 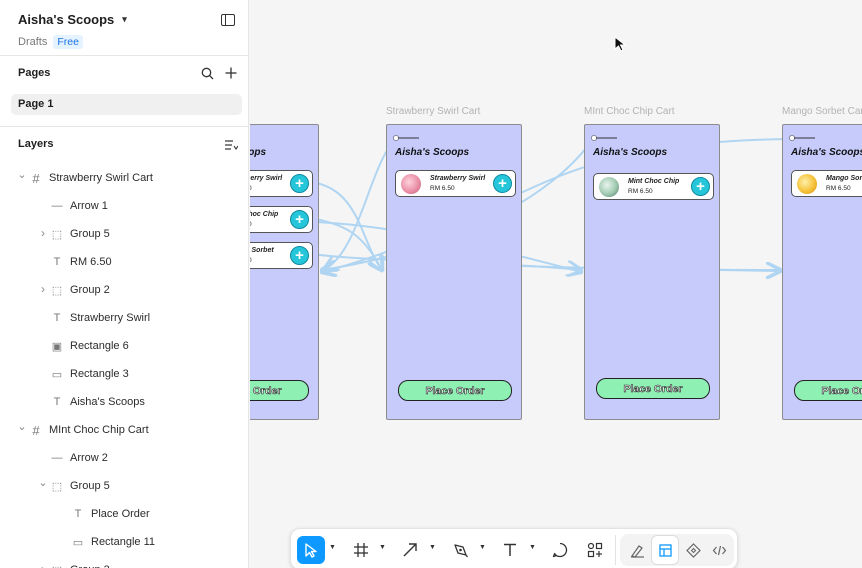 What do you see at coordinates (124, 19) in the screenshot?
I see `chevron-down-icon: ▾` at bounding box center [124, 19].